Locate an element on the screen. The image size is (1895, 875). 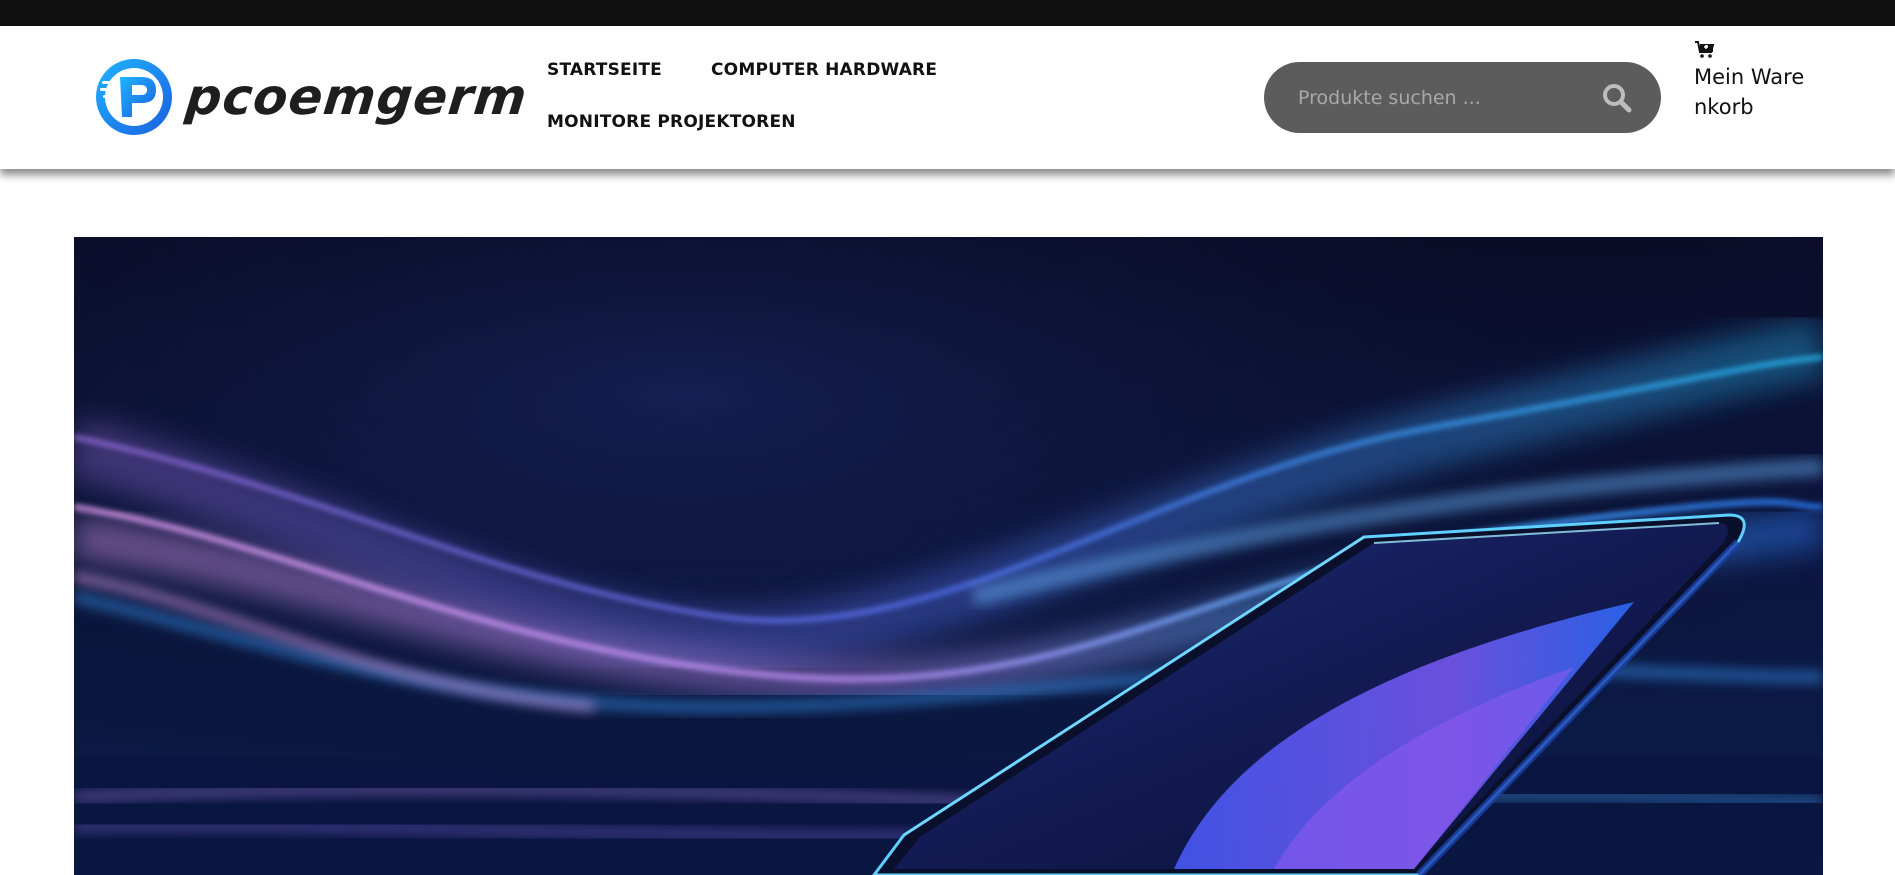
search-bar is located at coordinates (1462, 97).